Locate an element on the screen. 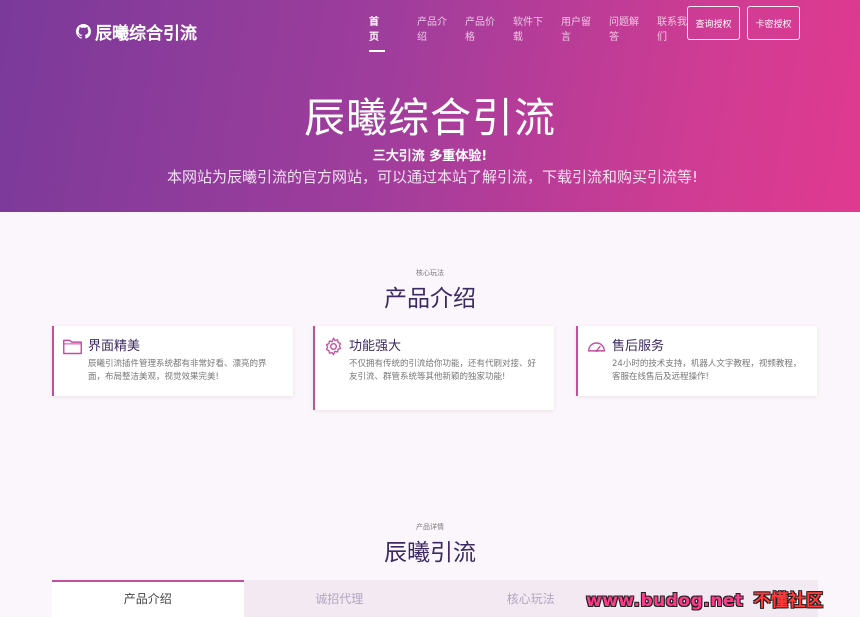 Image resolution: width=860 pixels, height=617 pixels. nav-item-product-price: 产品价格 is located at coordinates (489, 30).